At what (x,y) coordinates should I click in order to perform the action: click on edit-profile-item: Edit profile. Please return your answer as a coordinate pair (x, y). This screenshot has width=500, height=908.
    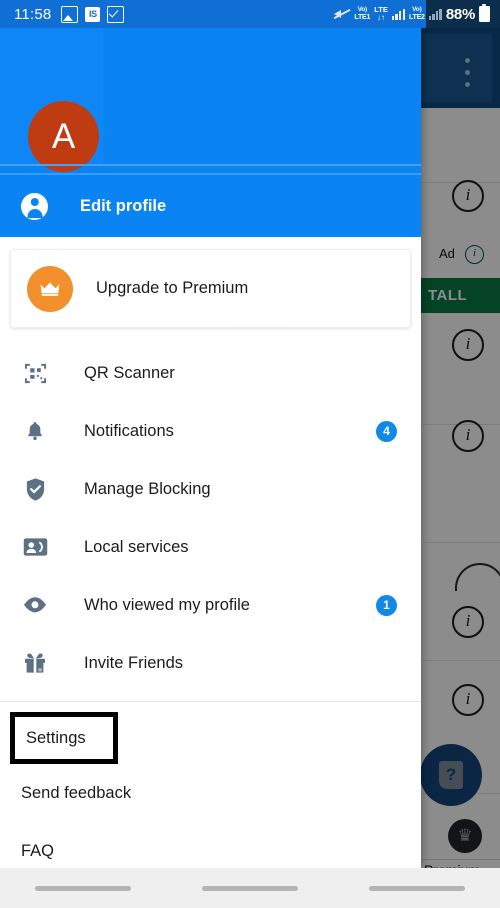
    Looking at the image, I should click on (210, 206).